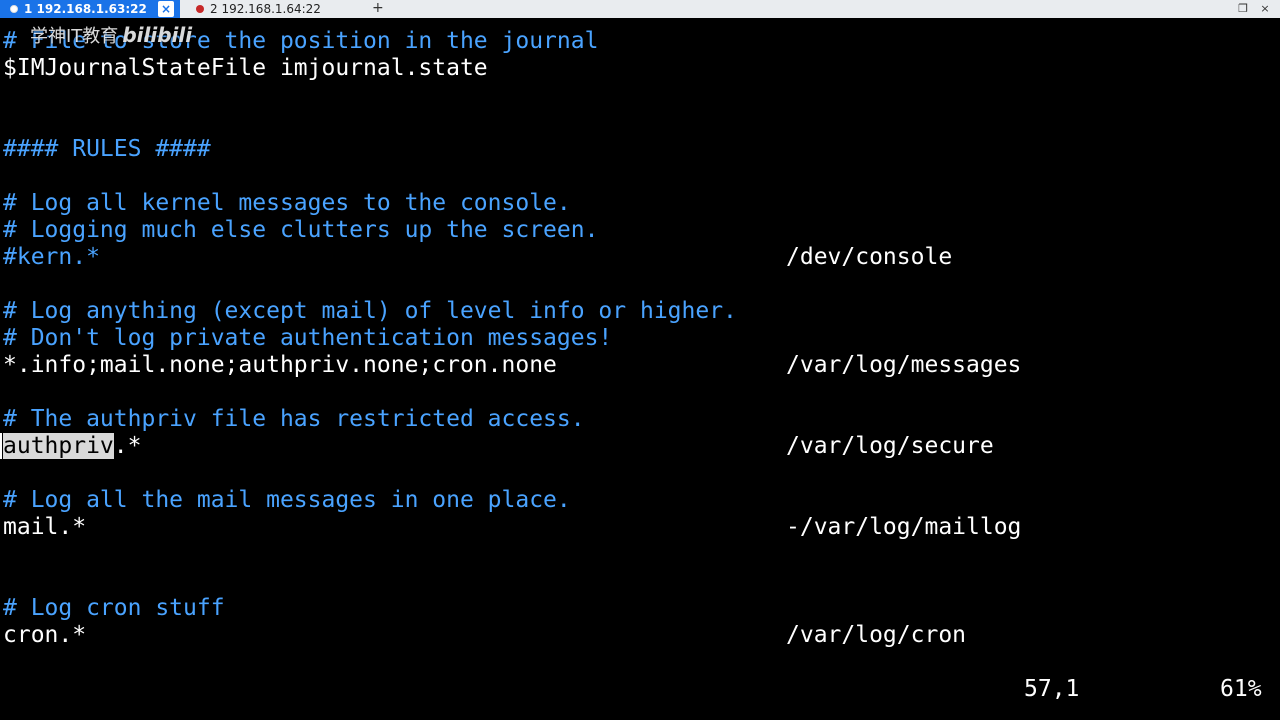  I want to click on bilibili-logo: bilibili, so click(157, 35).